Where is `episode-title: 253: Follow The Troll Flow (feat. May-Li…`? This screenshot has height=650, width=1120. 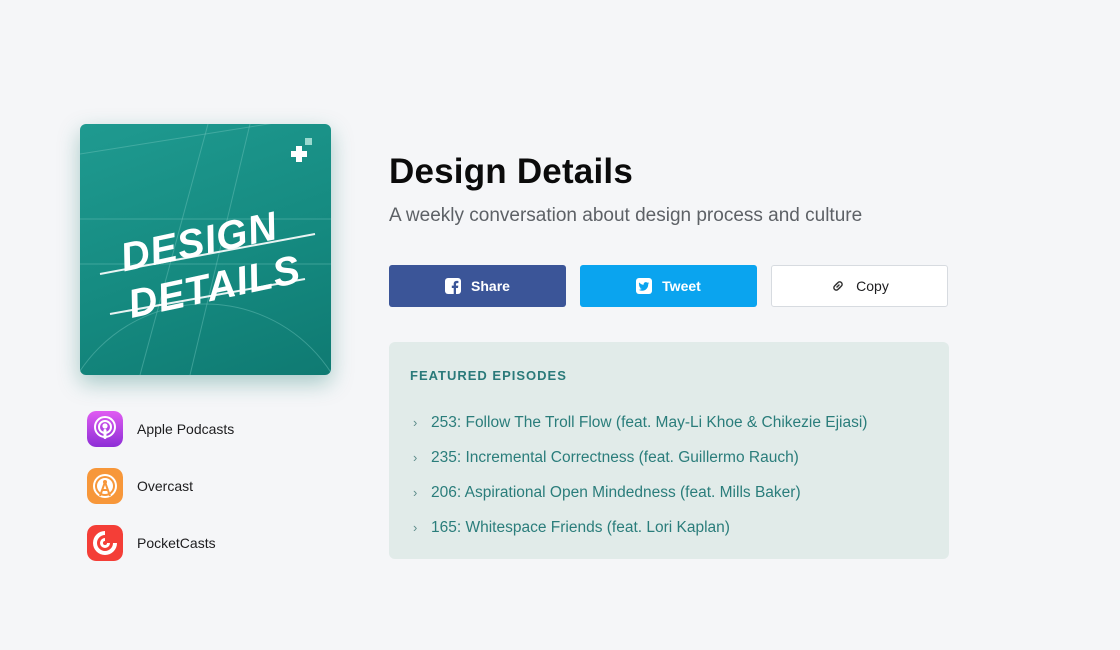 episode-title: 253: Follow The Troll Flow (feat. May-Li… is located at coordinates (649, 422).